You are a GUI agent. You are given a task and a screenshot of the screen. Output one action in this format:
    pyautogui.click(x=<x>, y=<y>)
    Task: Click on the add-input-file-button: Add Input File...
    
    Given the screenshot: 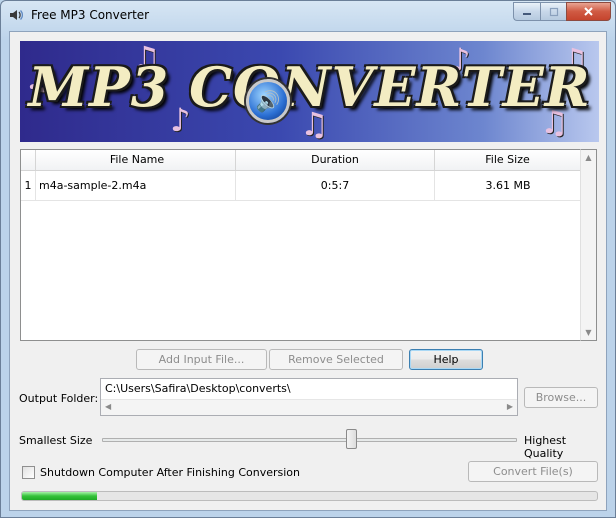 What is the action you would take?
    pyautogui.click(x=201, y=359)
    